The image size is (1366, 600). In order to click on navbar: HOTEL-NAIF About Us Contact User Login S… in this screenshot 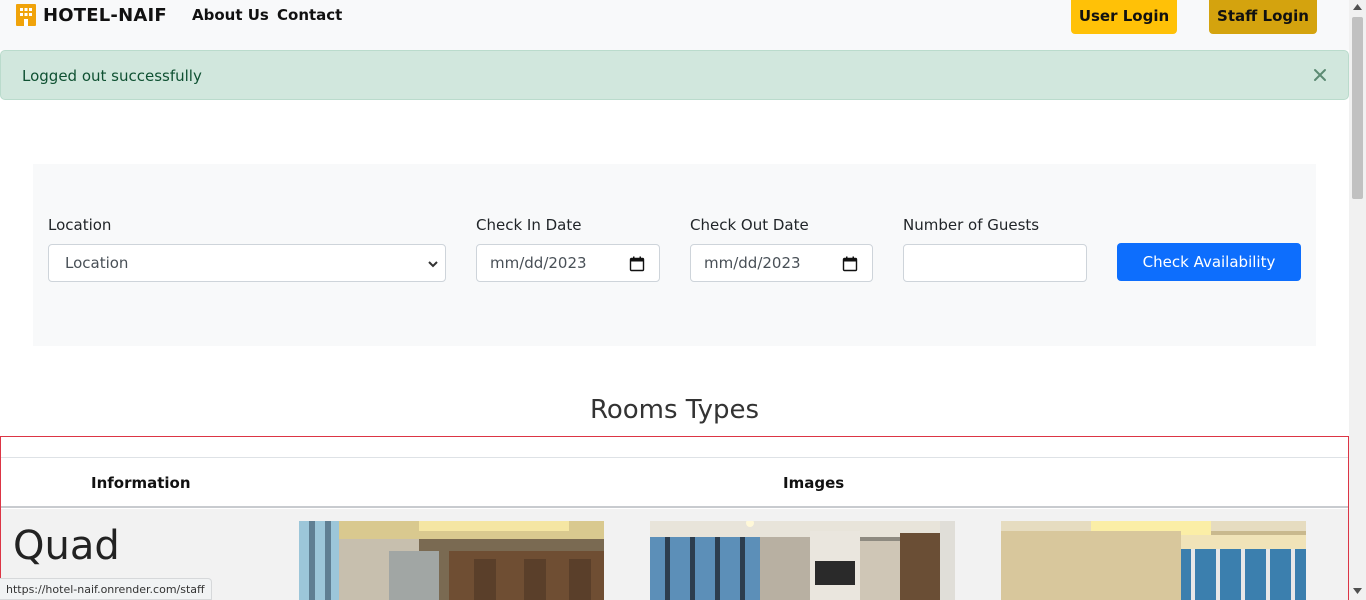, I will do `click(674, 25)`.